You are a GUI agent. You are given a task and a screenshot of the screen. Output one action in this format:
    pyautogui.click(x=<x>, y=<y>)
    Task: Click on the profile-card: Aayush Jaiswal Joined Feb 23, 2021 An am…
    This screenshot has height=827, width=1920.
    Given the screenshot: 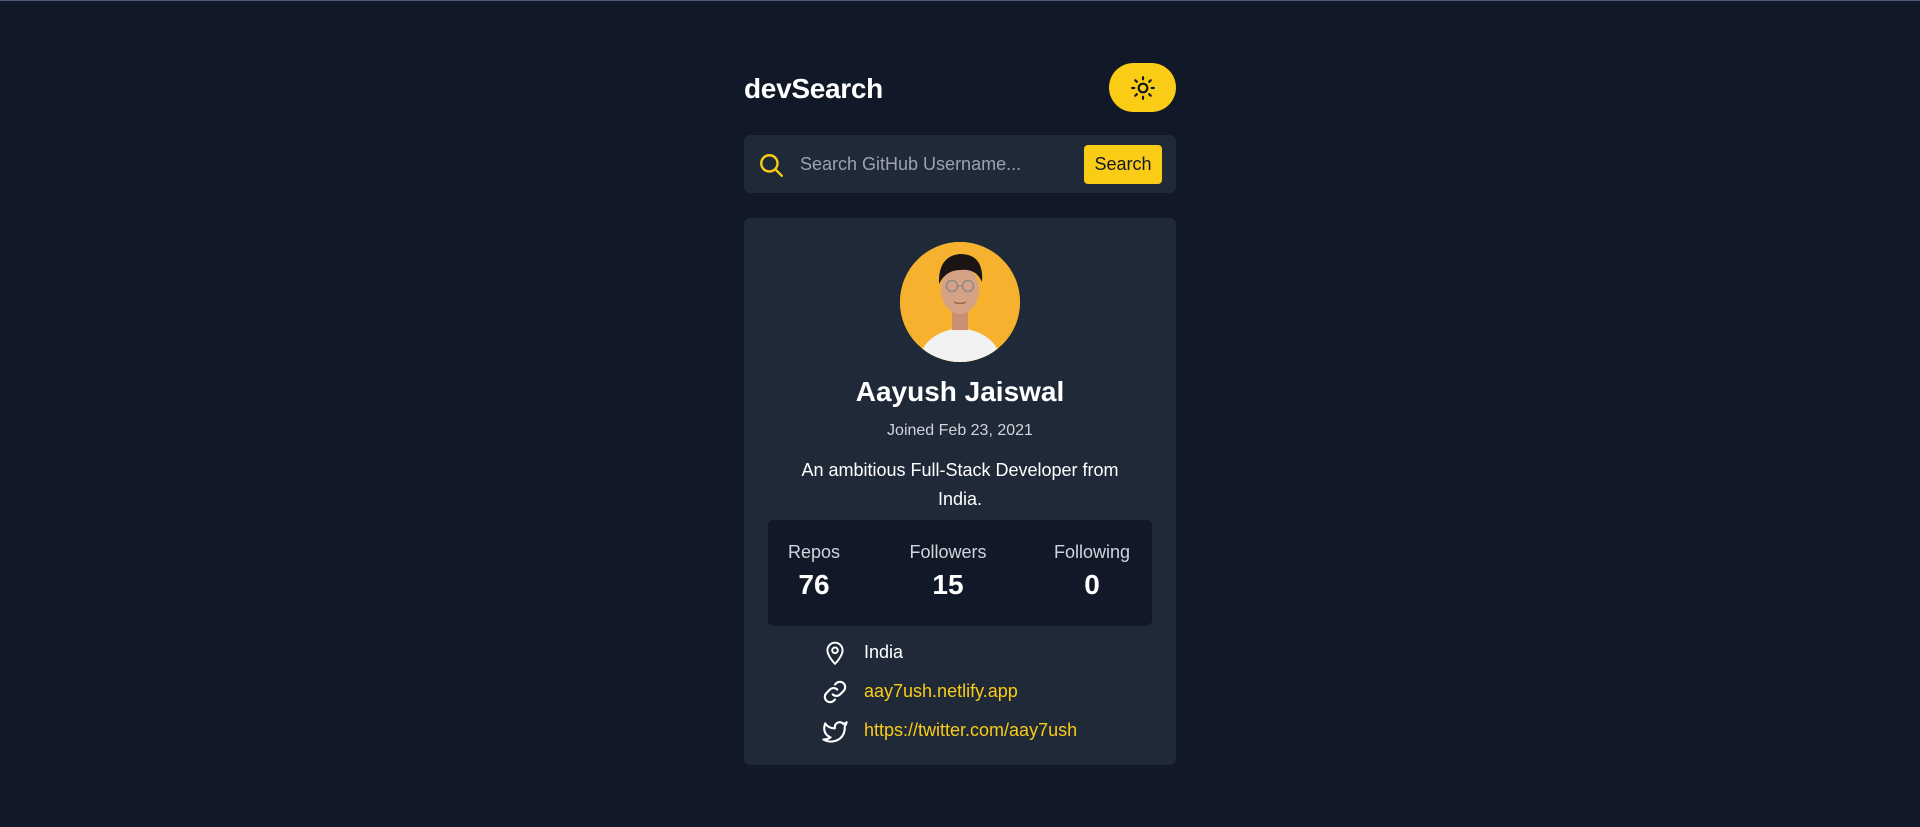 What is the action you would take?
    pyautogui.click(x=960, y=491)
    